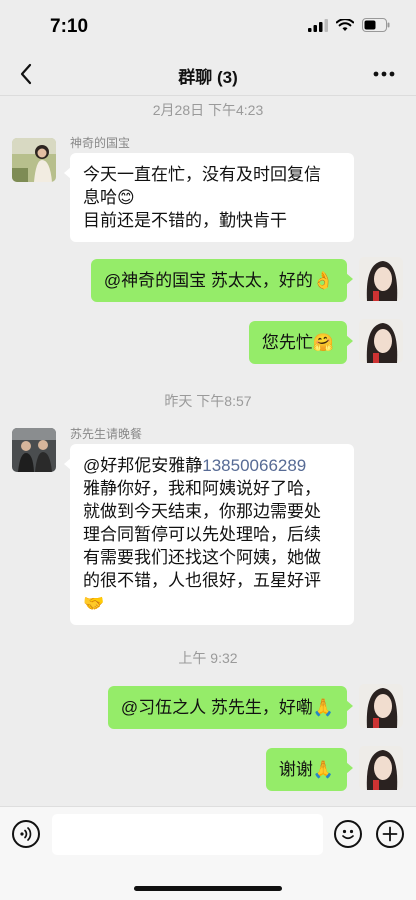 This screenshot has height=900, width=416. I want to click on message-input, so click(187, 834).